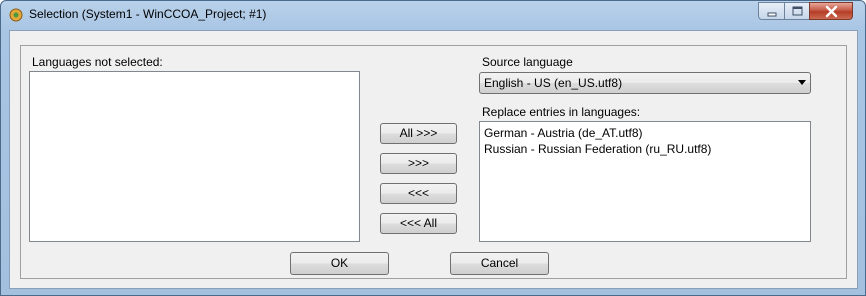  Describe the element at coordinates (527, 62) in the screenshot. I see `source-language-label: Source language` at that location.